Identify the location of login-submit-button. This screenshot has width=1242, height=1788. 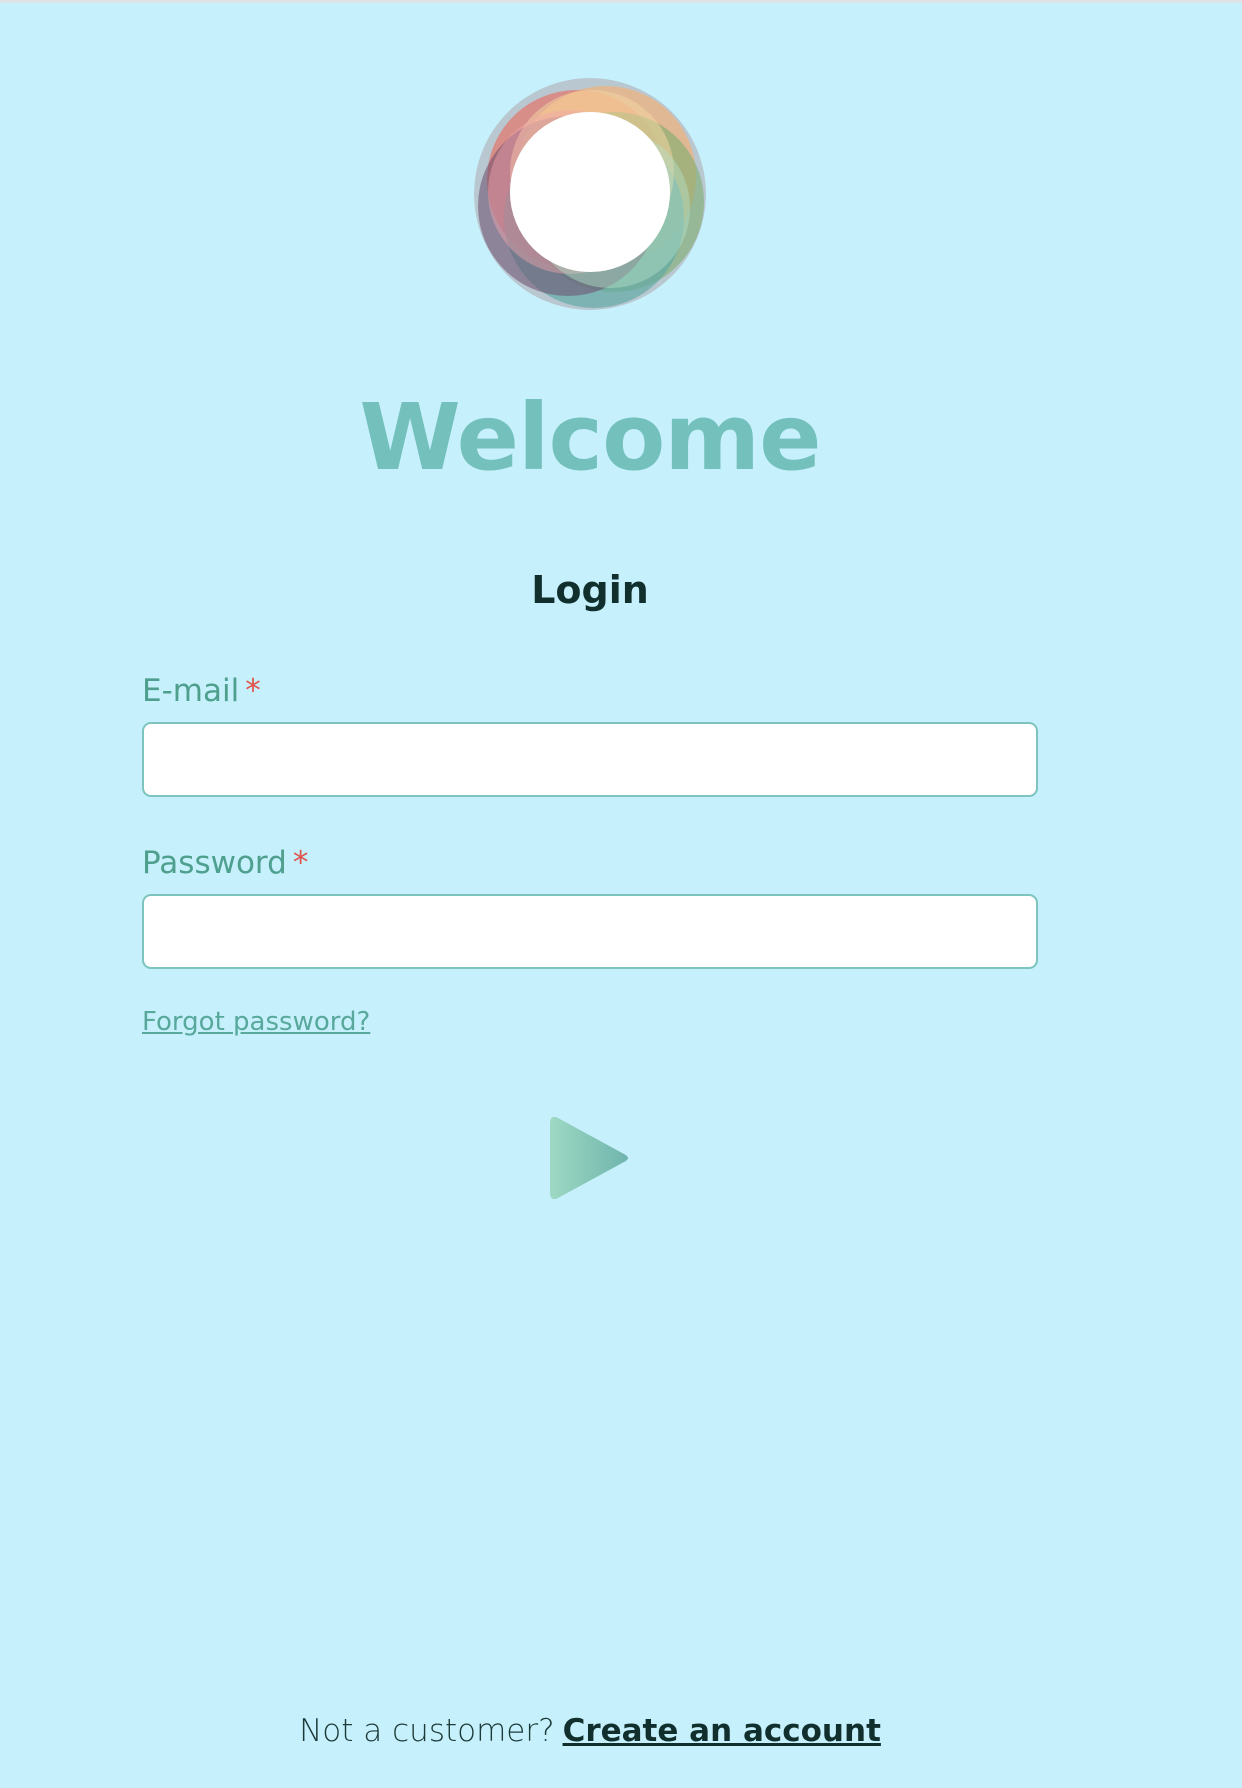
(590, 1158).